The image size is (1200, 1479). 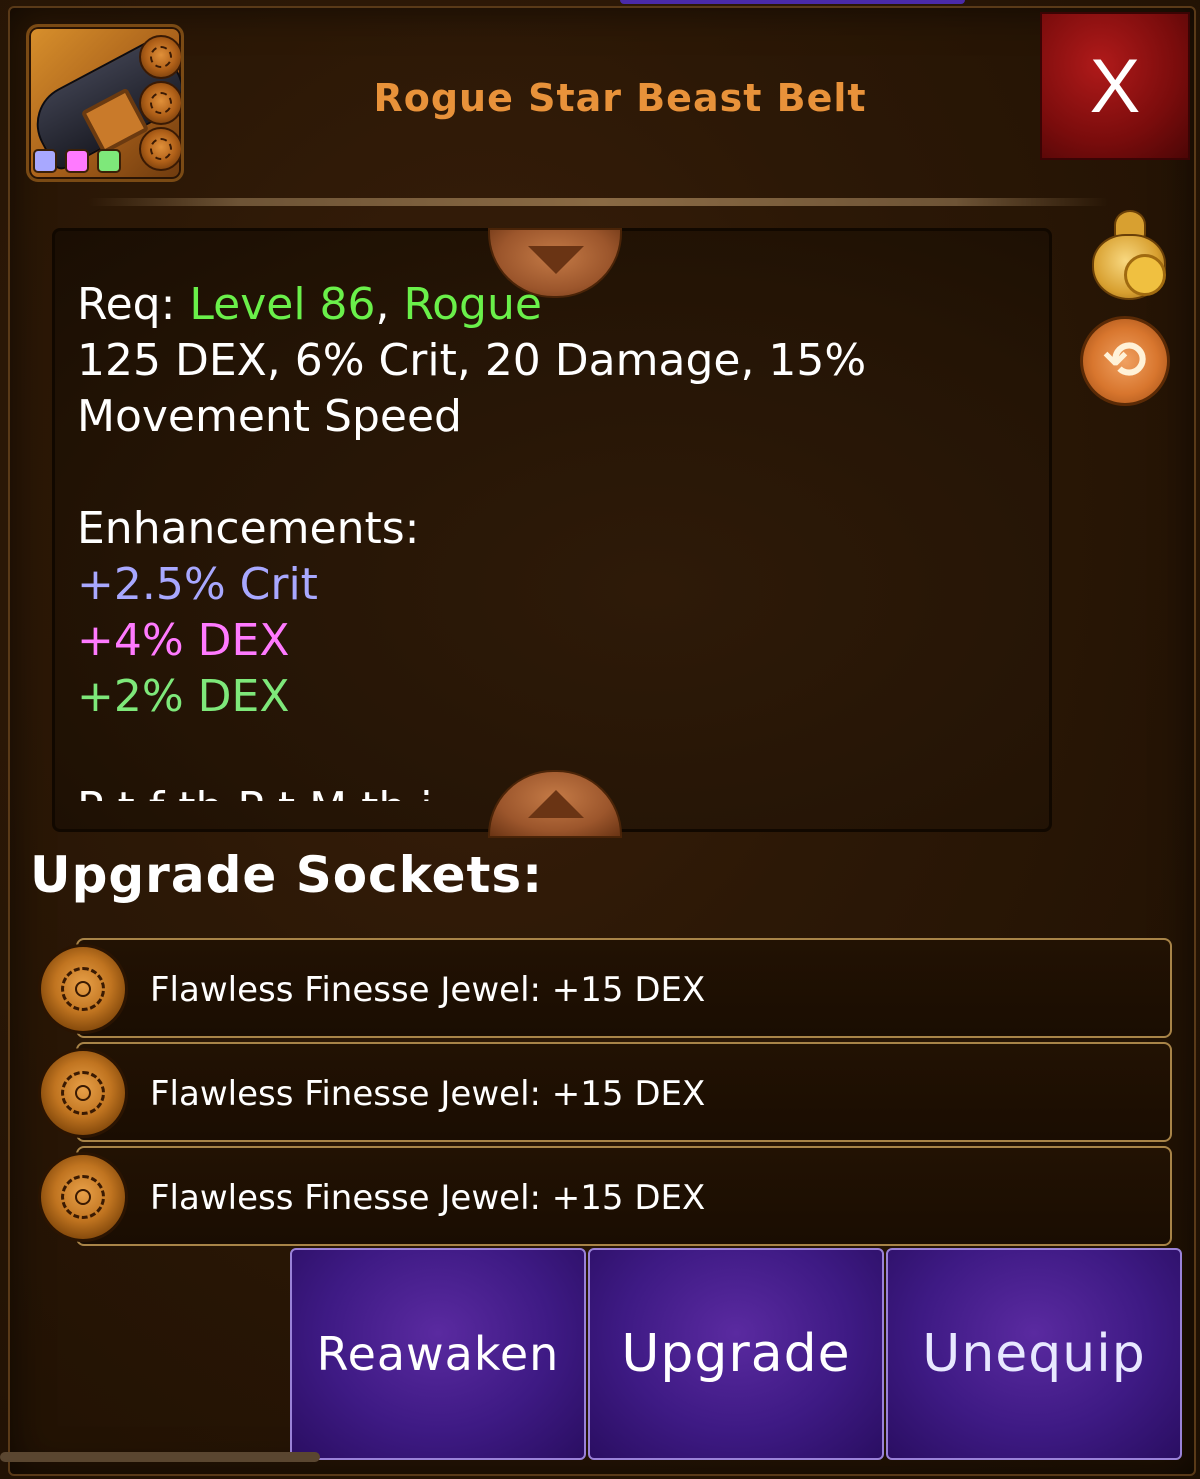 What do you see at coordinates (792, 2) in the screenshot?
I see `top-accent-bar` at bounding box center [792, 2].